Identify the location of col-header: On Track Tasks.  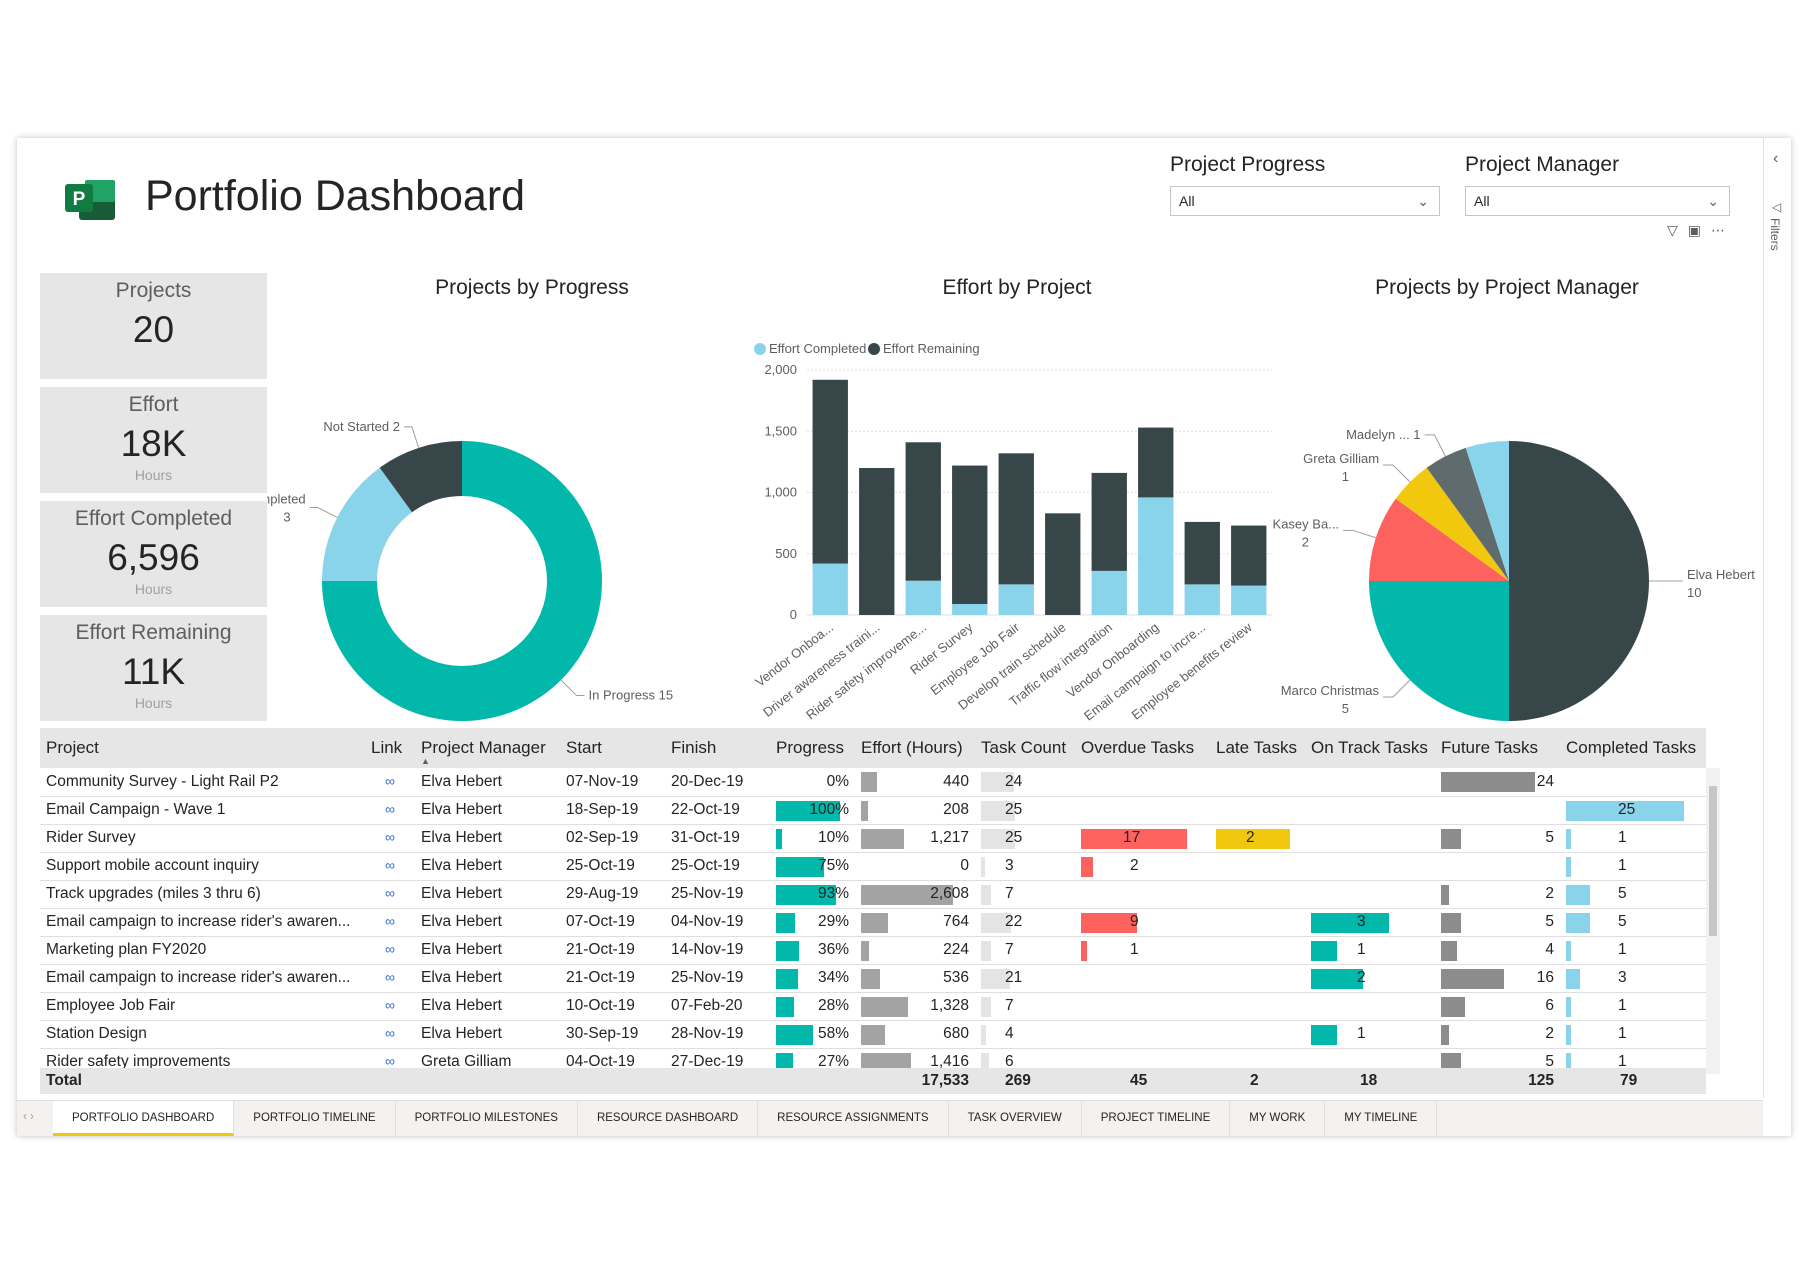
(1370, 748).